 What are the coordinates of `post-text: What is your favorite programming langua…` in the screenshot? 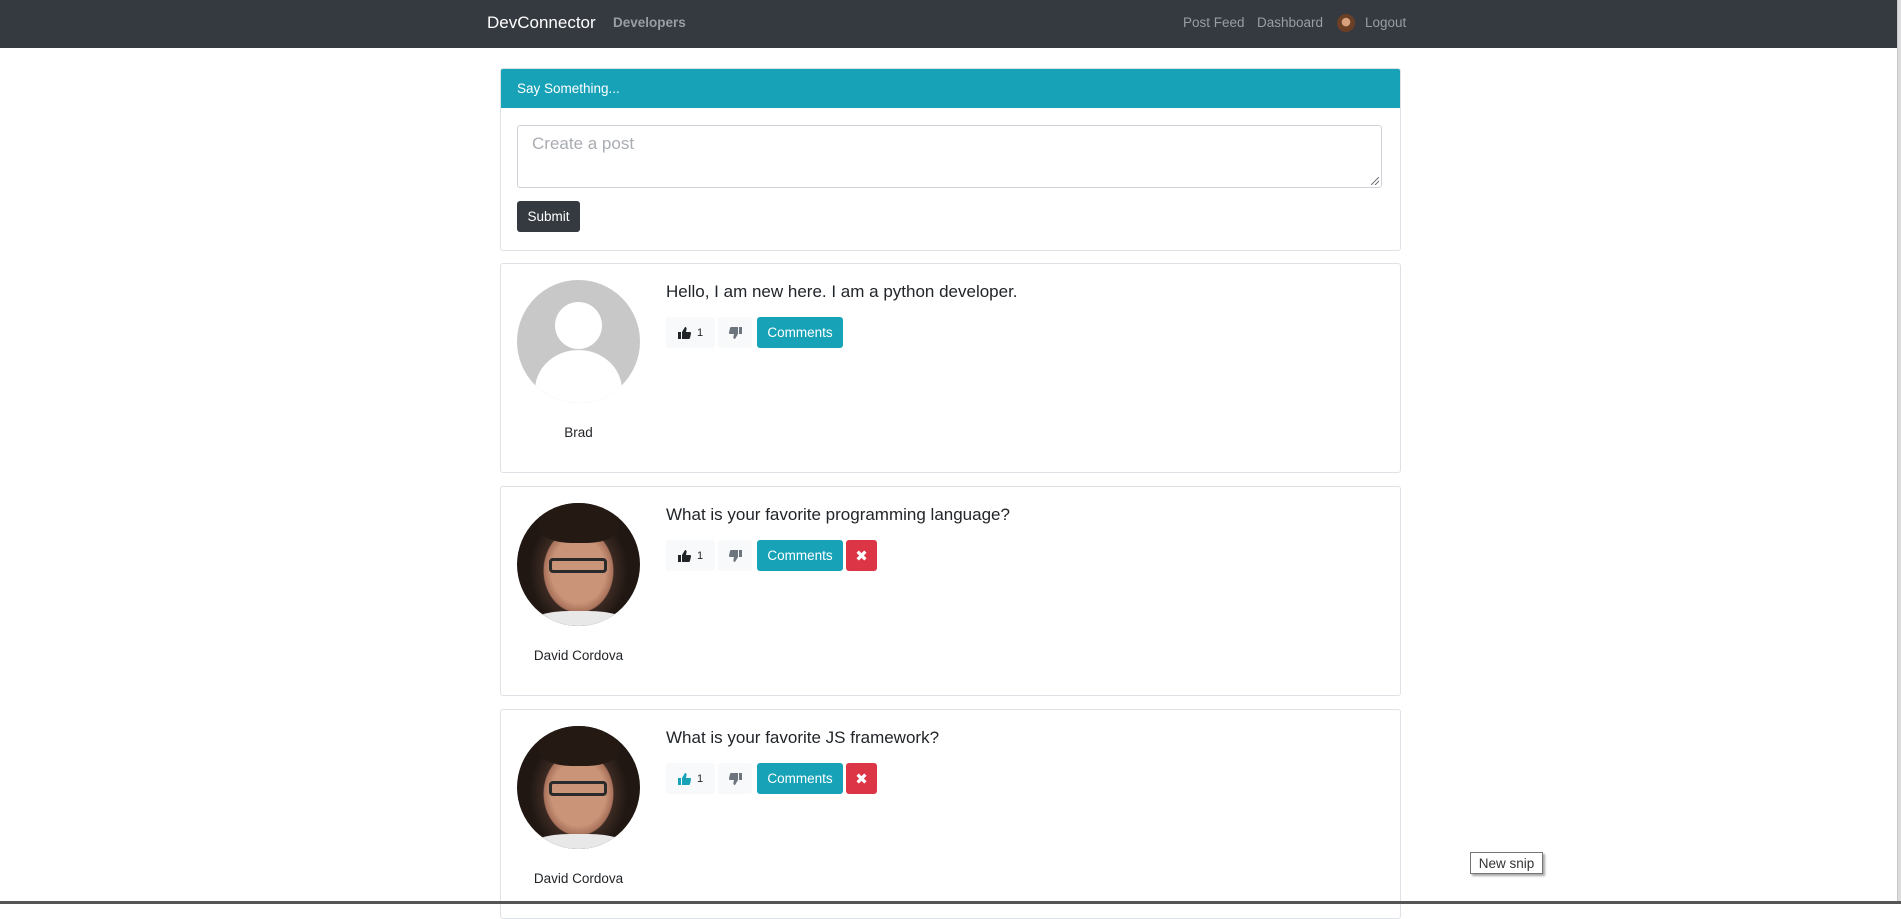 It's located at (838, 514).